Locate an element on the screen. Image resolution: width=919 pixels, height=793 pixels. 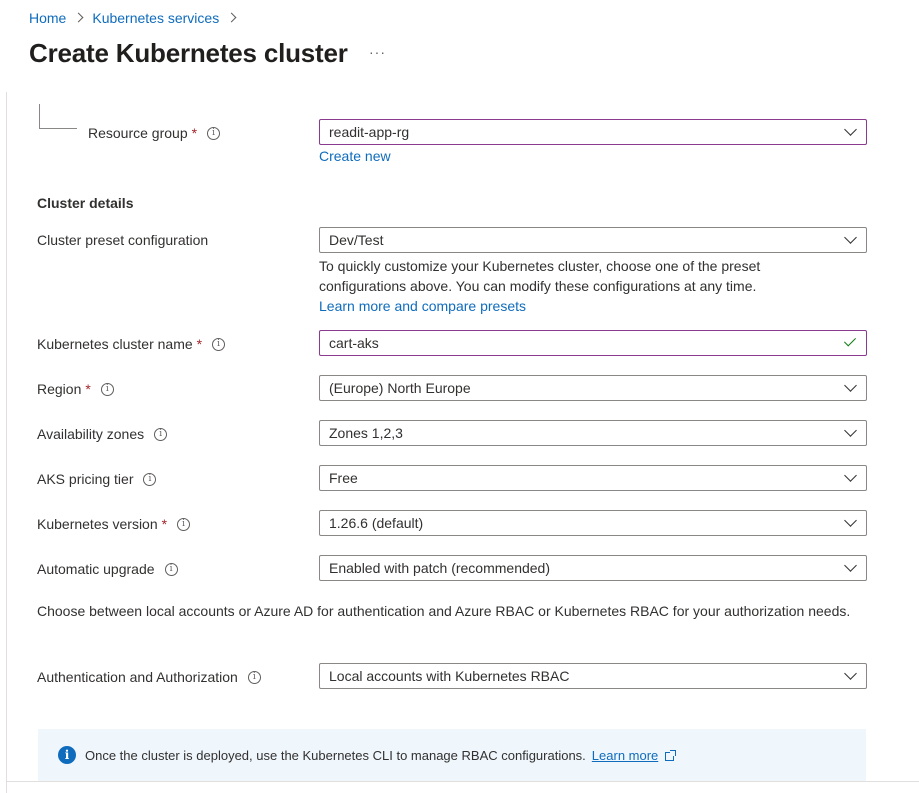
page-title: Create Kubernetes cluster is located at coordinates (188, 53).